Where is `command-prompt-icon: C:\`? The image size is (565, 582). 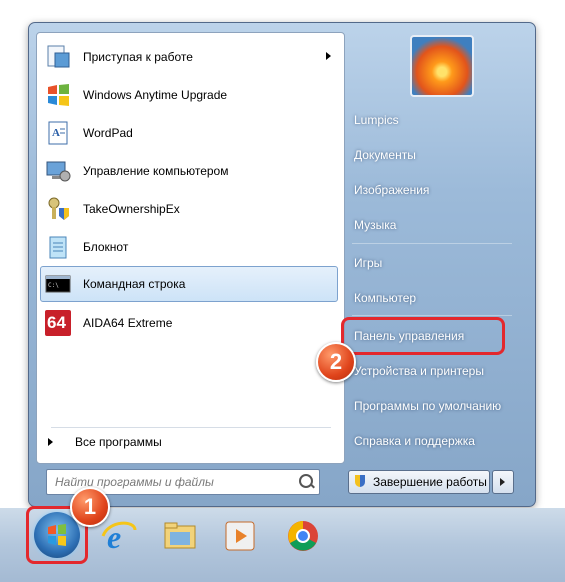 command-prompt-icon: C:\ is located at coordinates (58, 284).